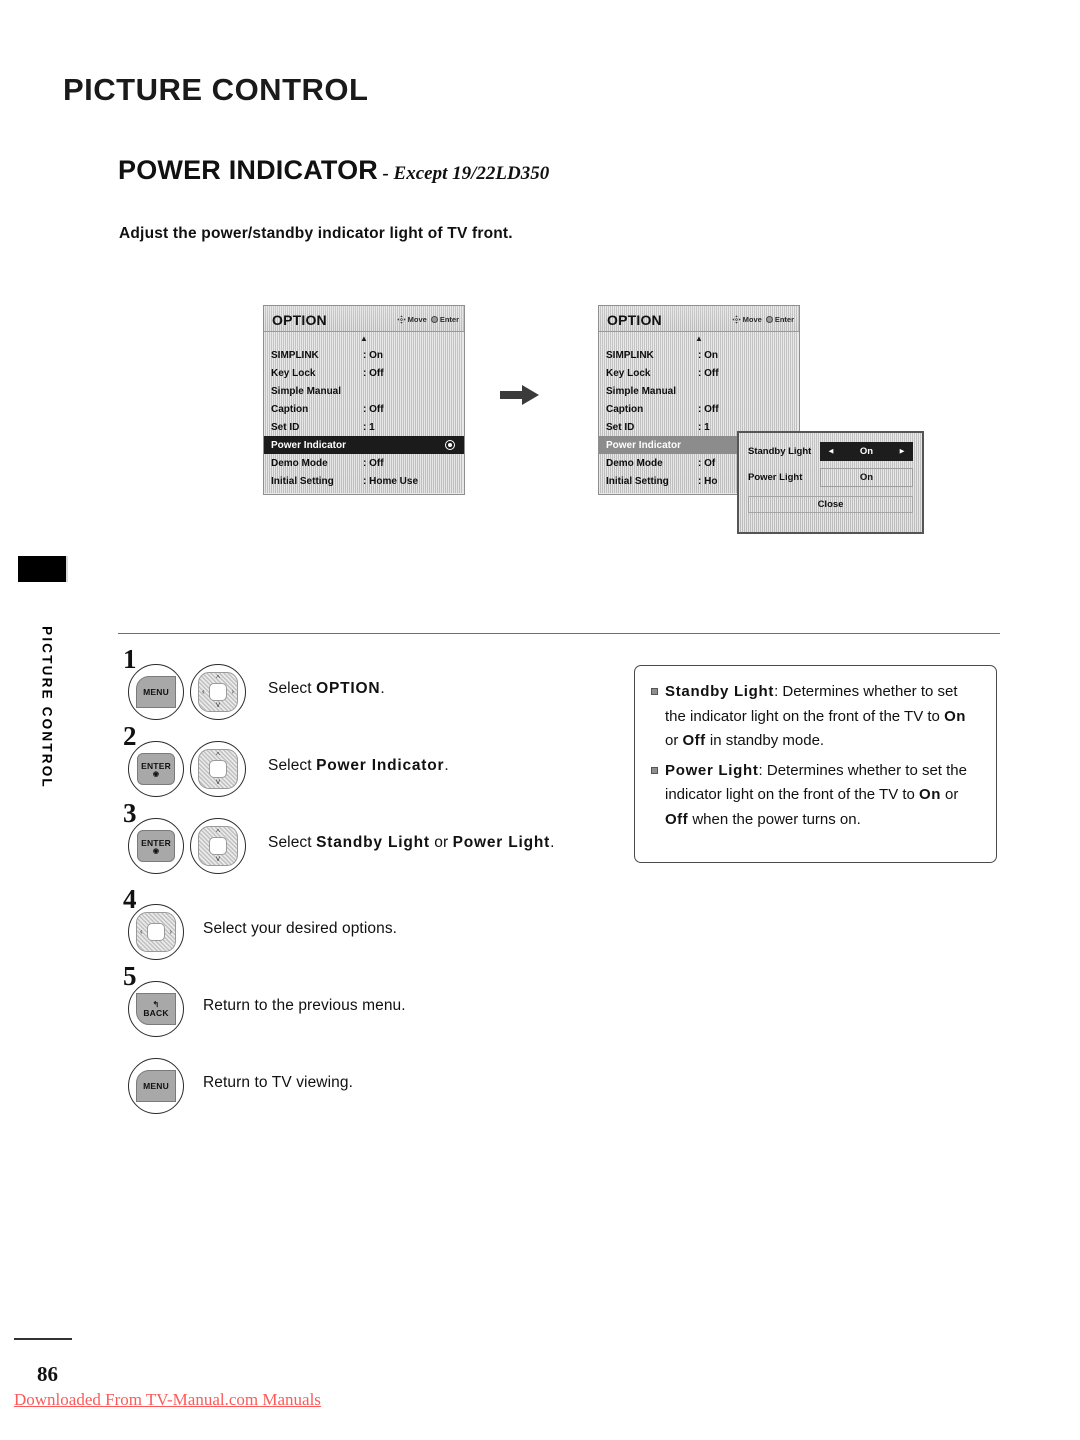 This screenshot has height=1440, width=1080. Describe the element at coordinates (712, 770) in the screenshot. I see `note-term: Power Light` at that location.